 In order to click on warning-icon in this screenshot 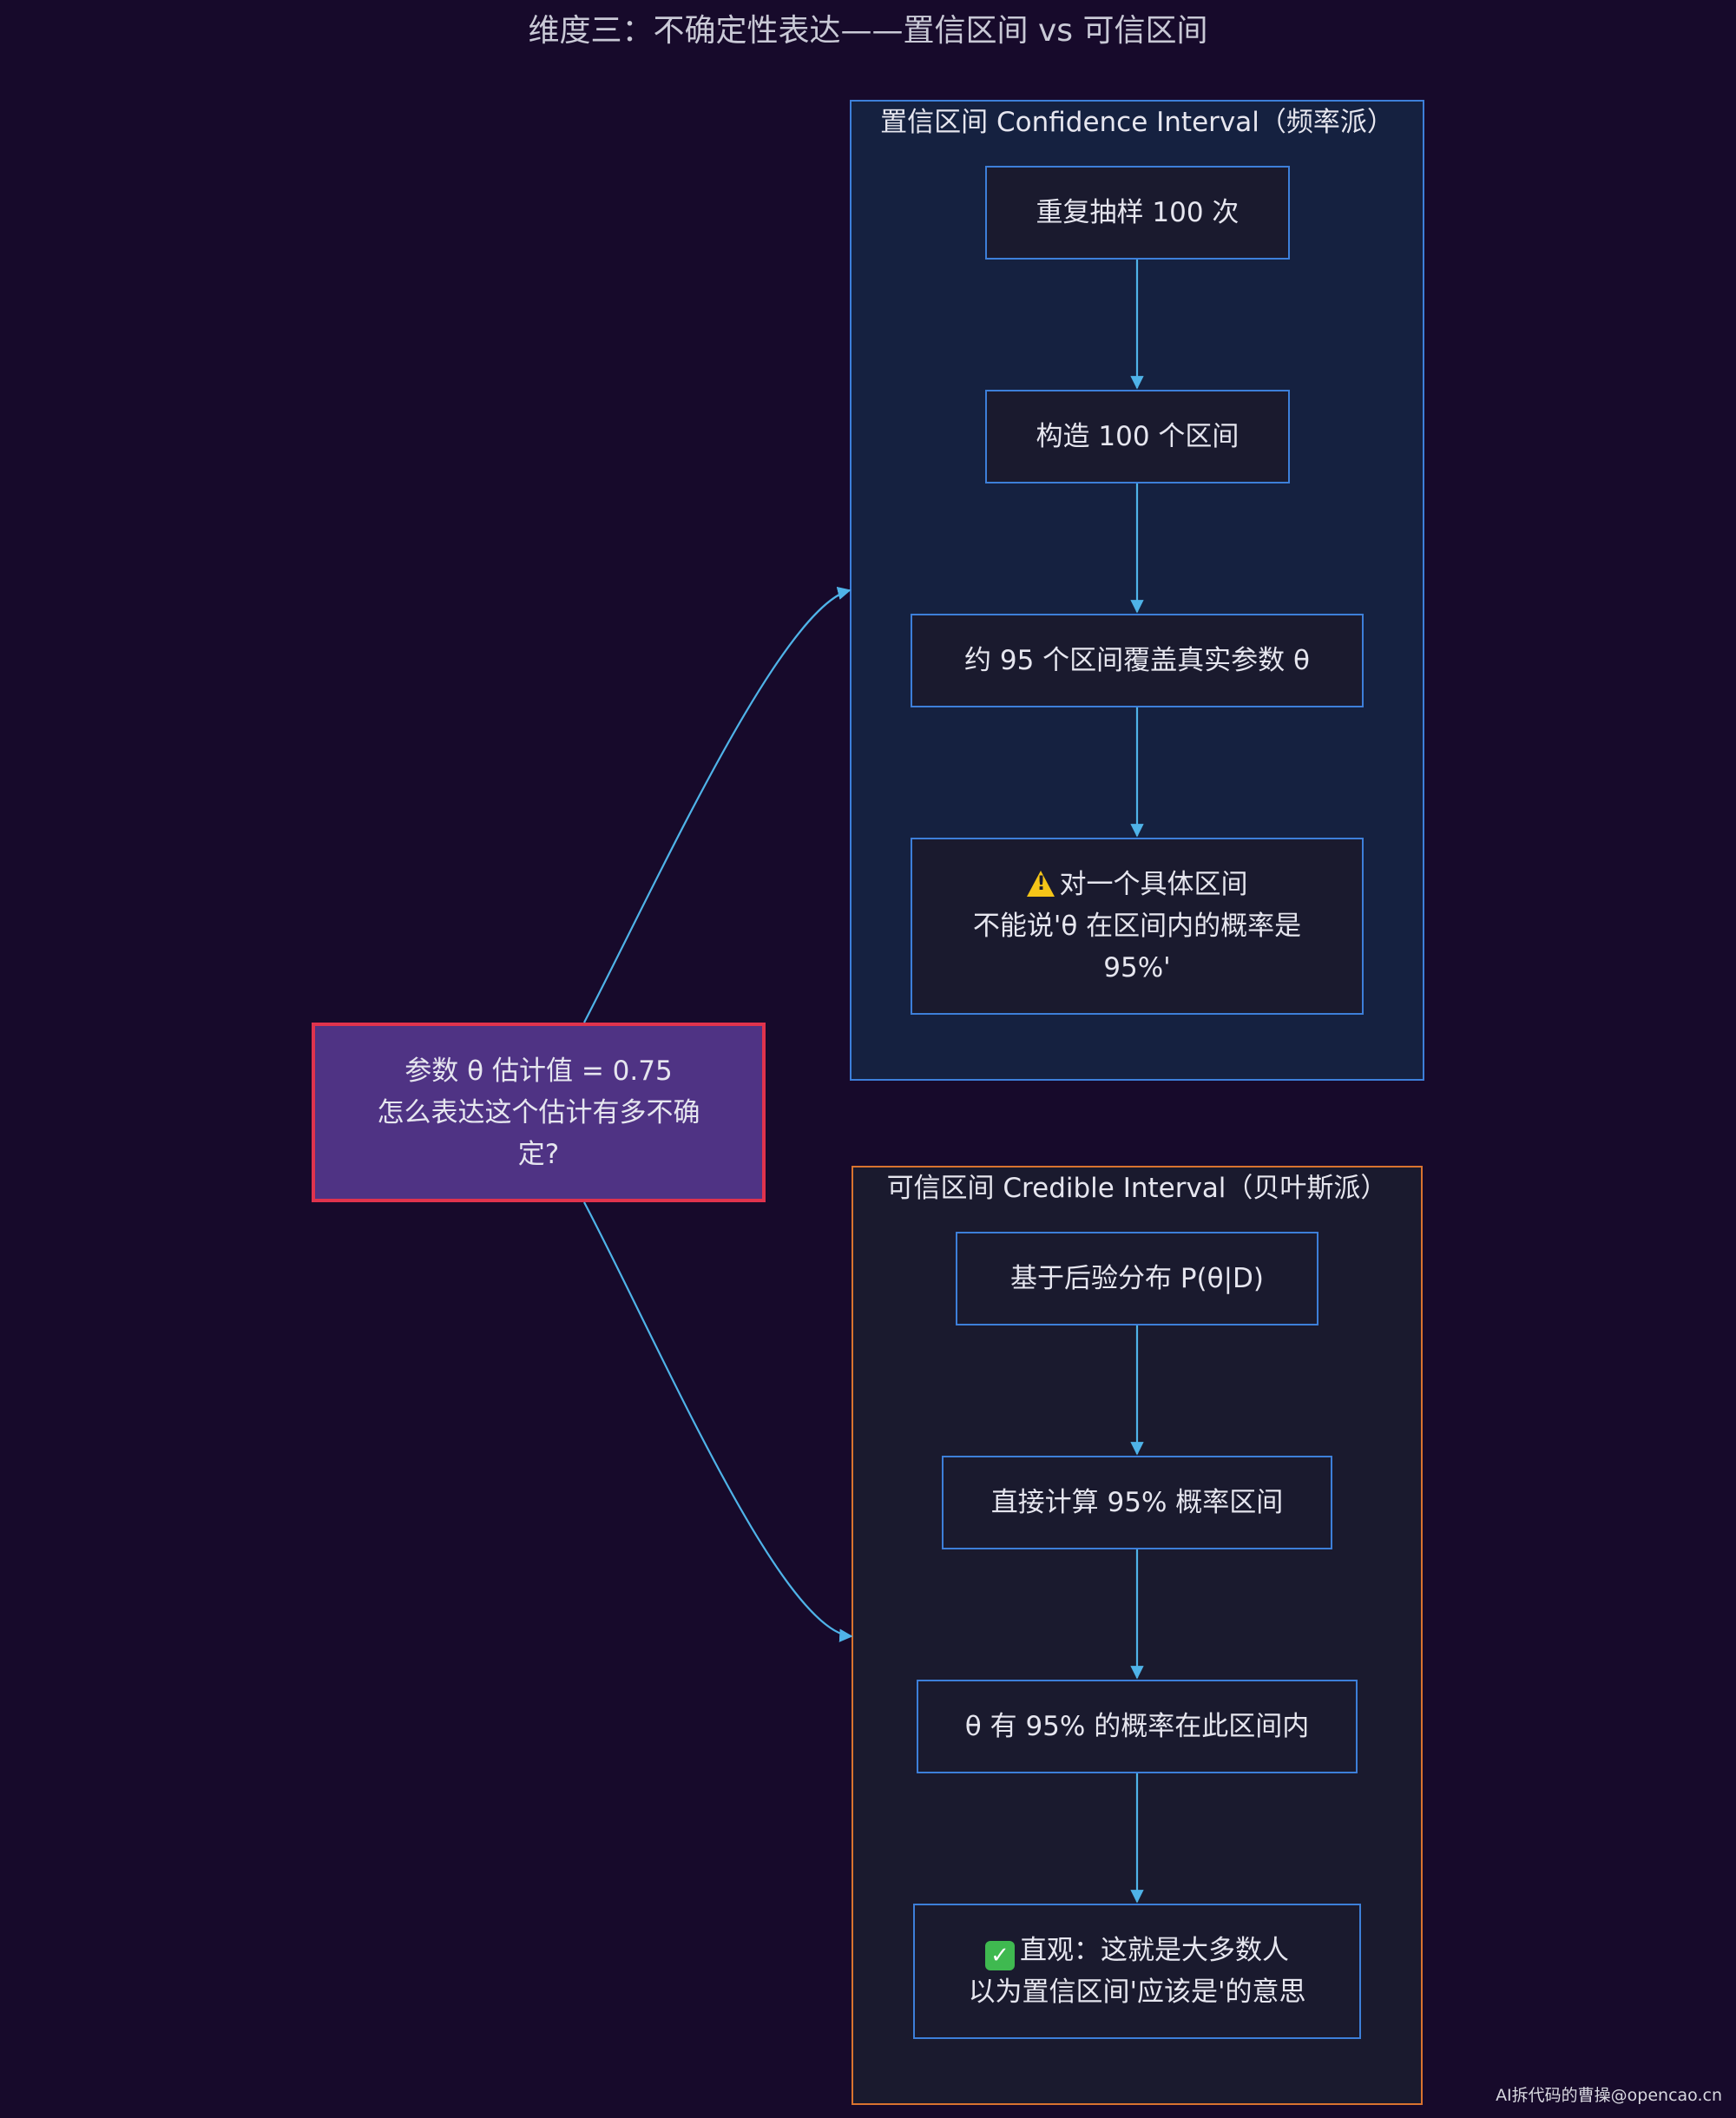, I will do `click(1040, 884)`.